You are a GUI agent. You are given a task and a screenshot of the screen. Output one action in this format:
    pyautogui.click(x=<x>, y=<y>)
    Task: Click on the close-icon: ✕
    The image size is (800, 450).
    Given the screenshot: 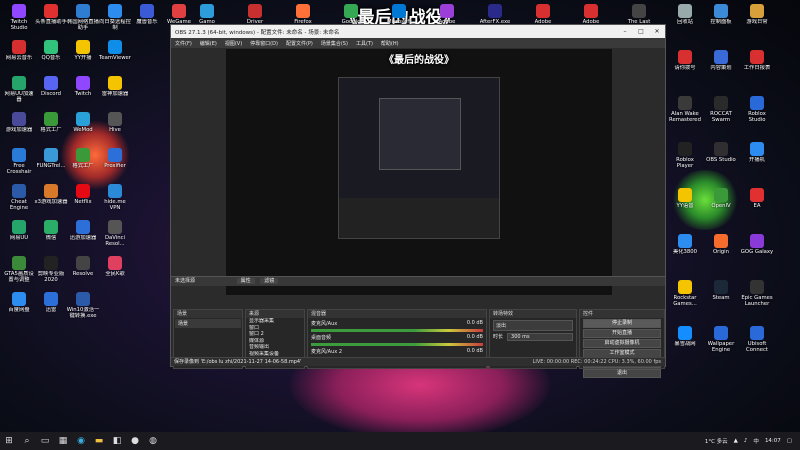 What is the action you would take?
    pyautogui.click(x=657, y=31)
    